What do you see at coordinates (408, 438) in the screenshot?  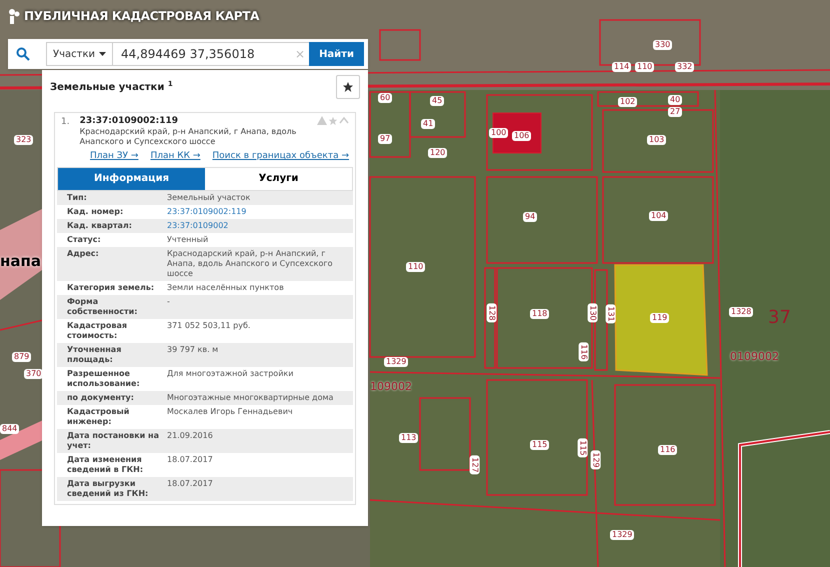 I see `parcel-number: 113` at bounding box center [408, 438].